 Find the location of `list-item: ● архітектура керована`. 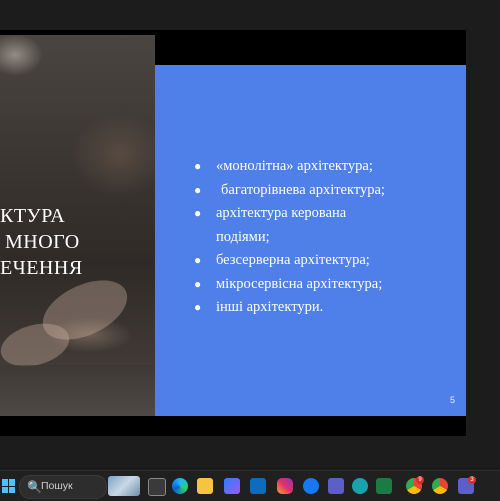

list-item: ● архітектура керована is located at coordinates (286, 214).